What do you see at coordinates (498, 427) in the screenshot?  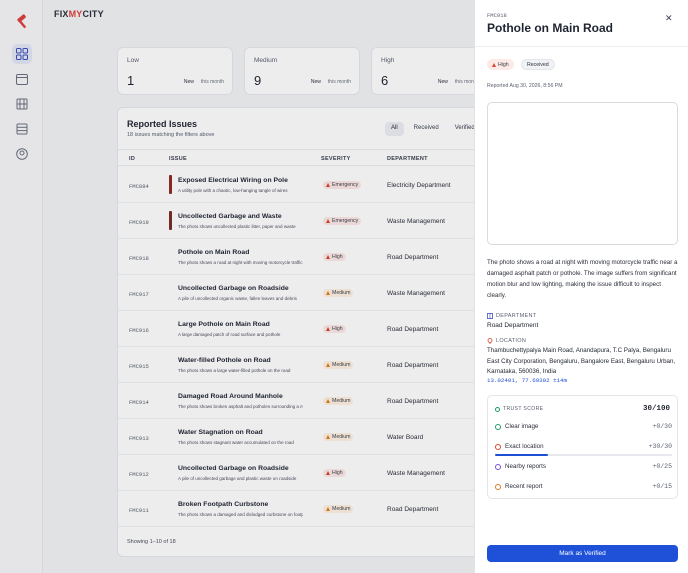 I see `image-icon` at bounding box center [498, 427].